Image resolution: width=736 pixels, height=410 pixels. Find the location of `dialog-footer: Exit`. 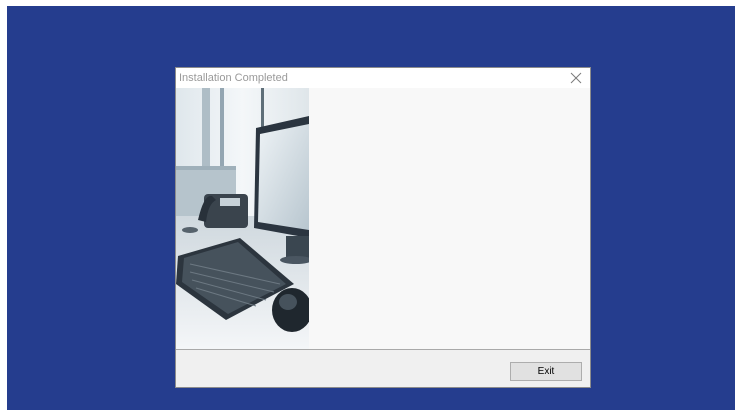

dialog-footer: Exit is located at coordinates (383, 368).